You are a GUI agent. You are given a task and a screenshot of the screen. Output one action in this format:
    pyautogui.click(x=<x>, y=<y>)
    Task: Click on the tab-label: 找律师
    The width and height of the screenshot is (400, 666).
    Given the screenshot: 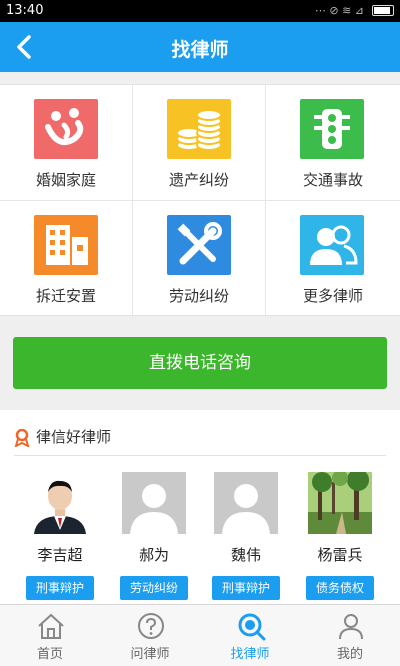 What is the action you would take?
    pyautogui.click(x=250, y=654)
    